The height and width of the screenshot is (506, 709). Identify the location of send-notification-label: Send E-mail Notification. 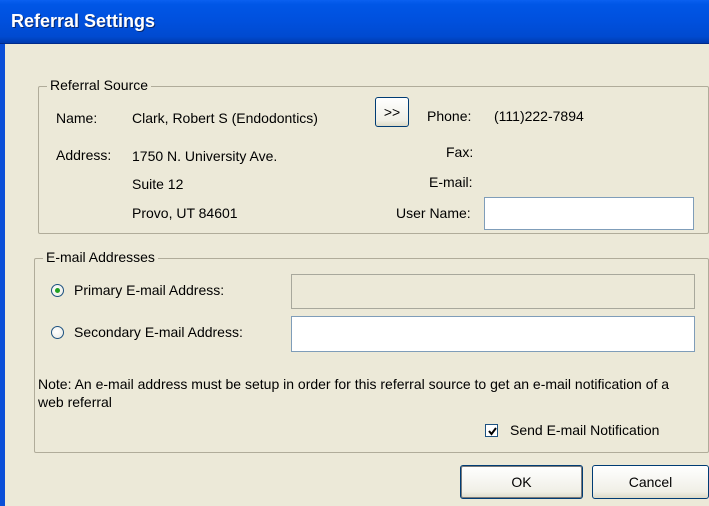
(584, 430).